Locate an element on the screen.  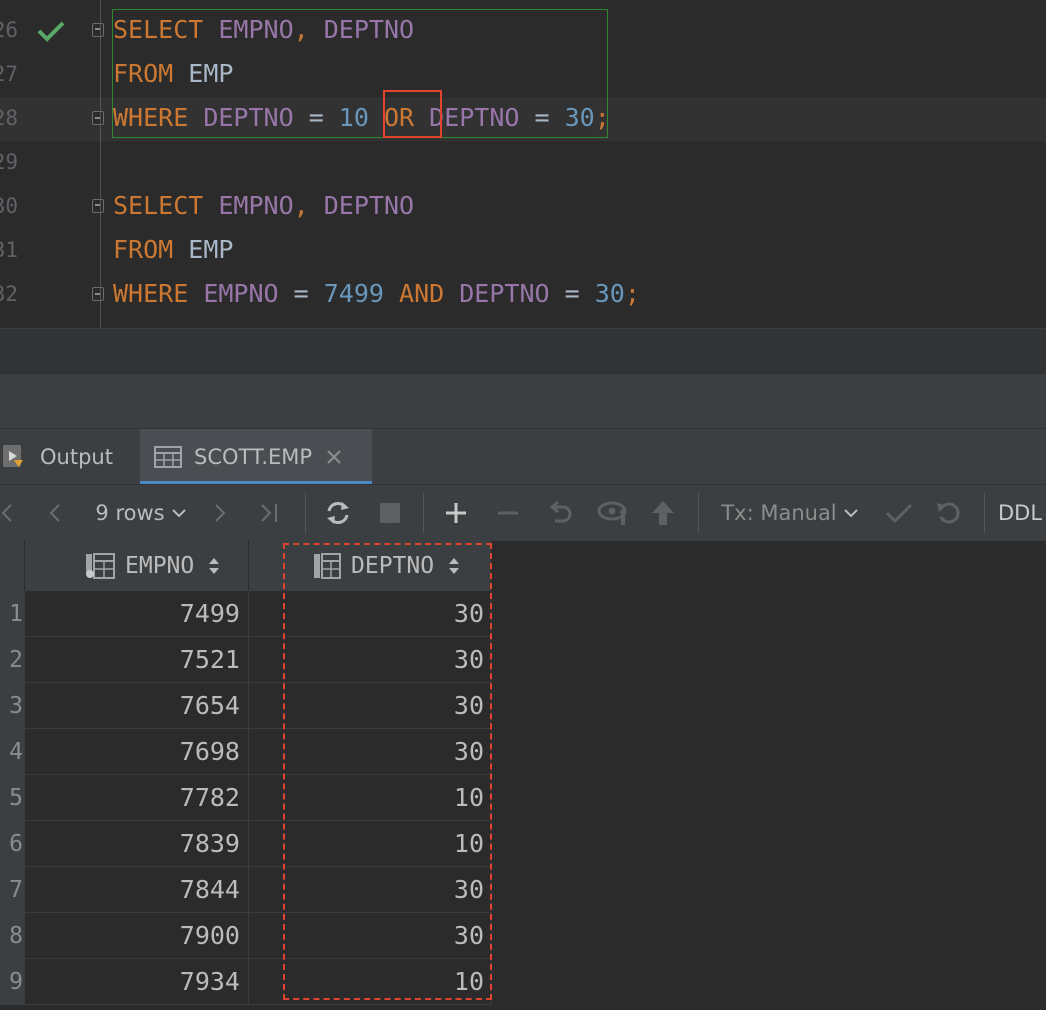
code-token: , is located at coordinates (308, 205).